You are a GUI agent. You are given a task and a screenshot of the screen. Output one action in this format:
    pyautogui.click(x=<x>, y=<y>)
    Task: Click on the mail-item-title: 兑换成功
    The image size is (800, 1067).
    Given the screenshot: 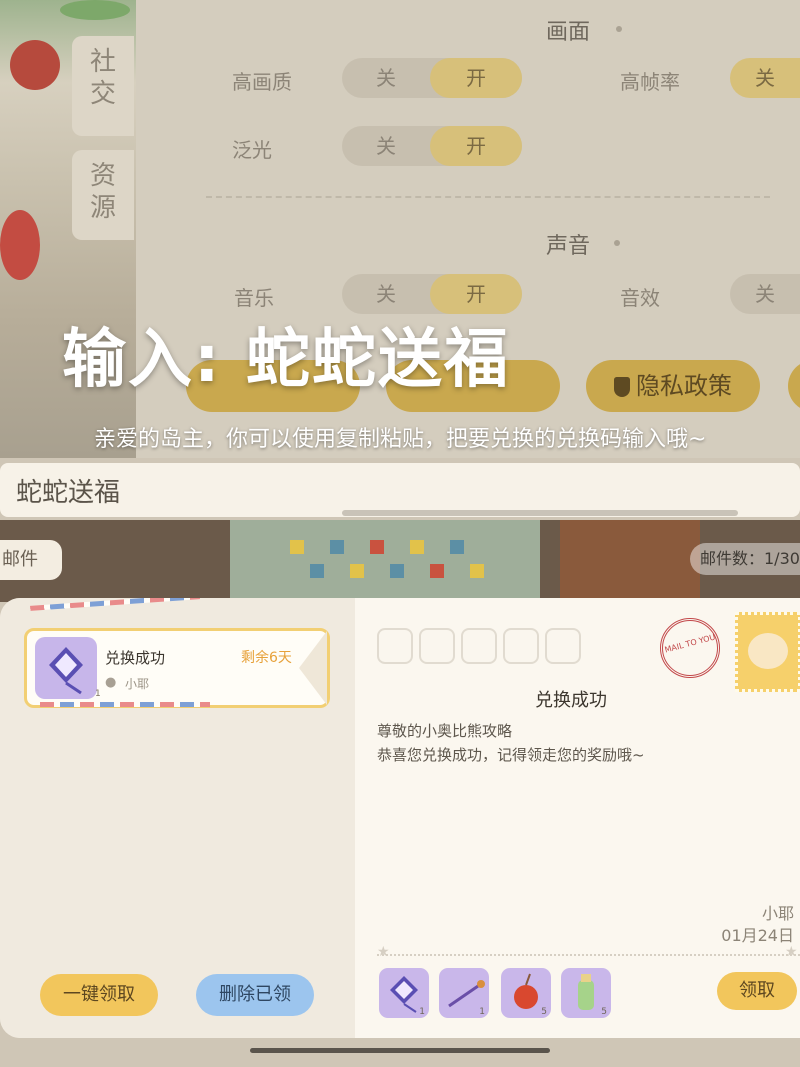 What is the action you would take?
    pyautogui.click(x=135, y=658)
    